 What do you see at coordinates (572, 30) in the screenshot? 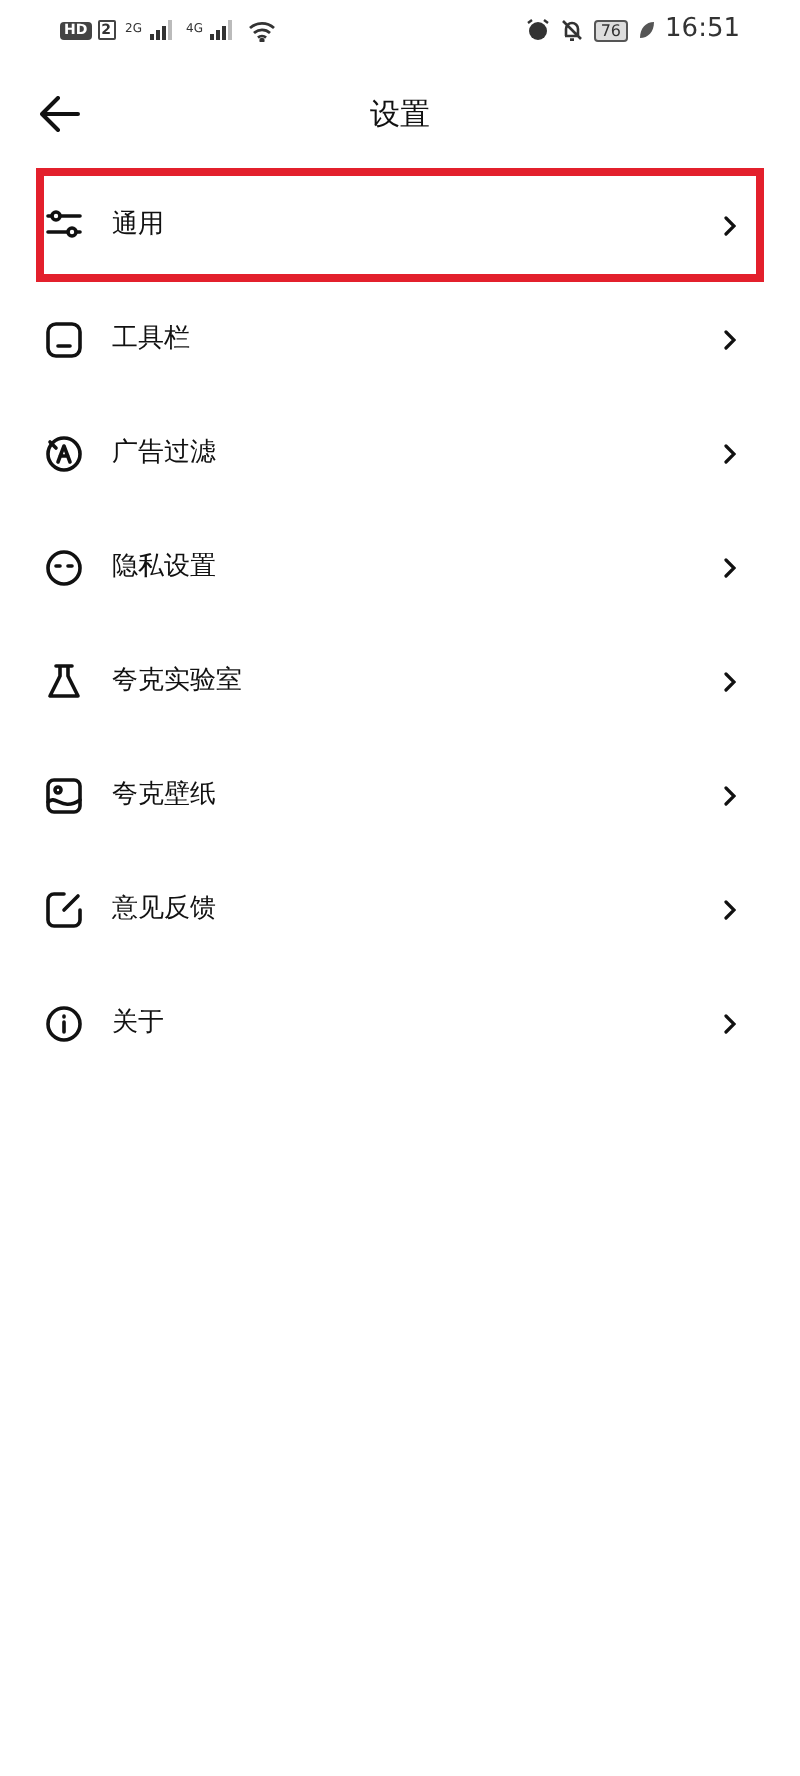
I see `muted-bell-icon` at bounding box center [572, 30].